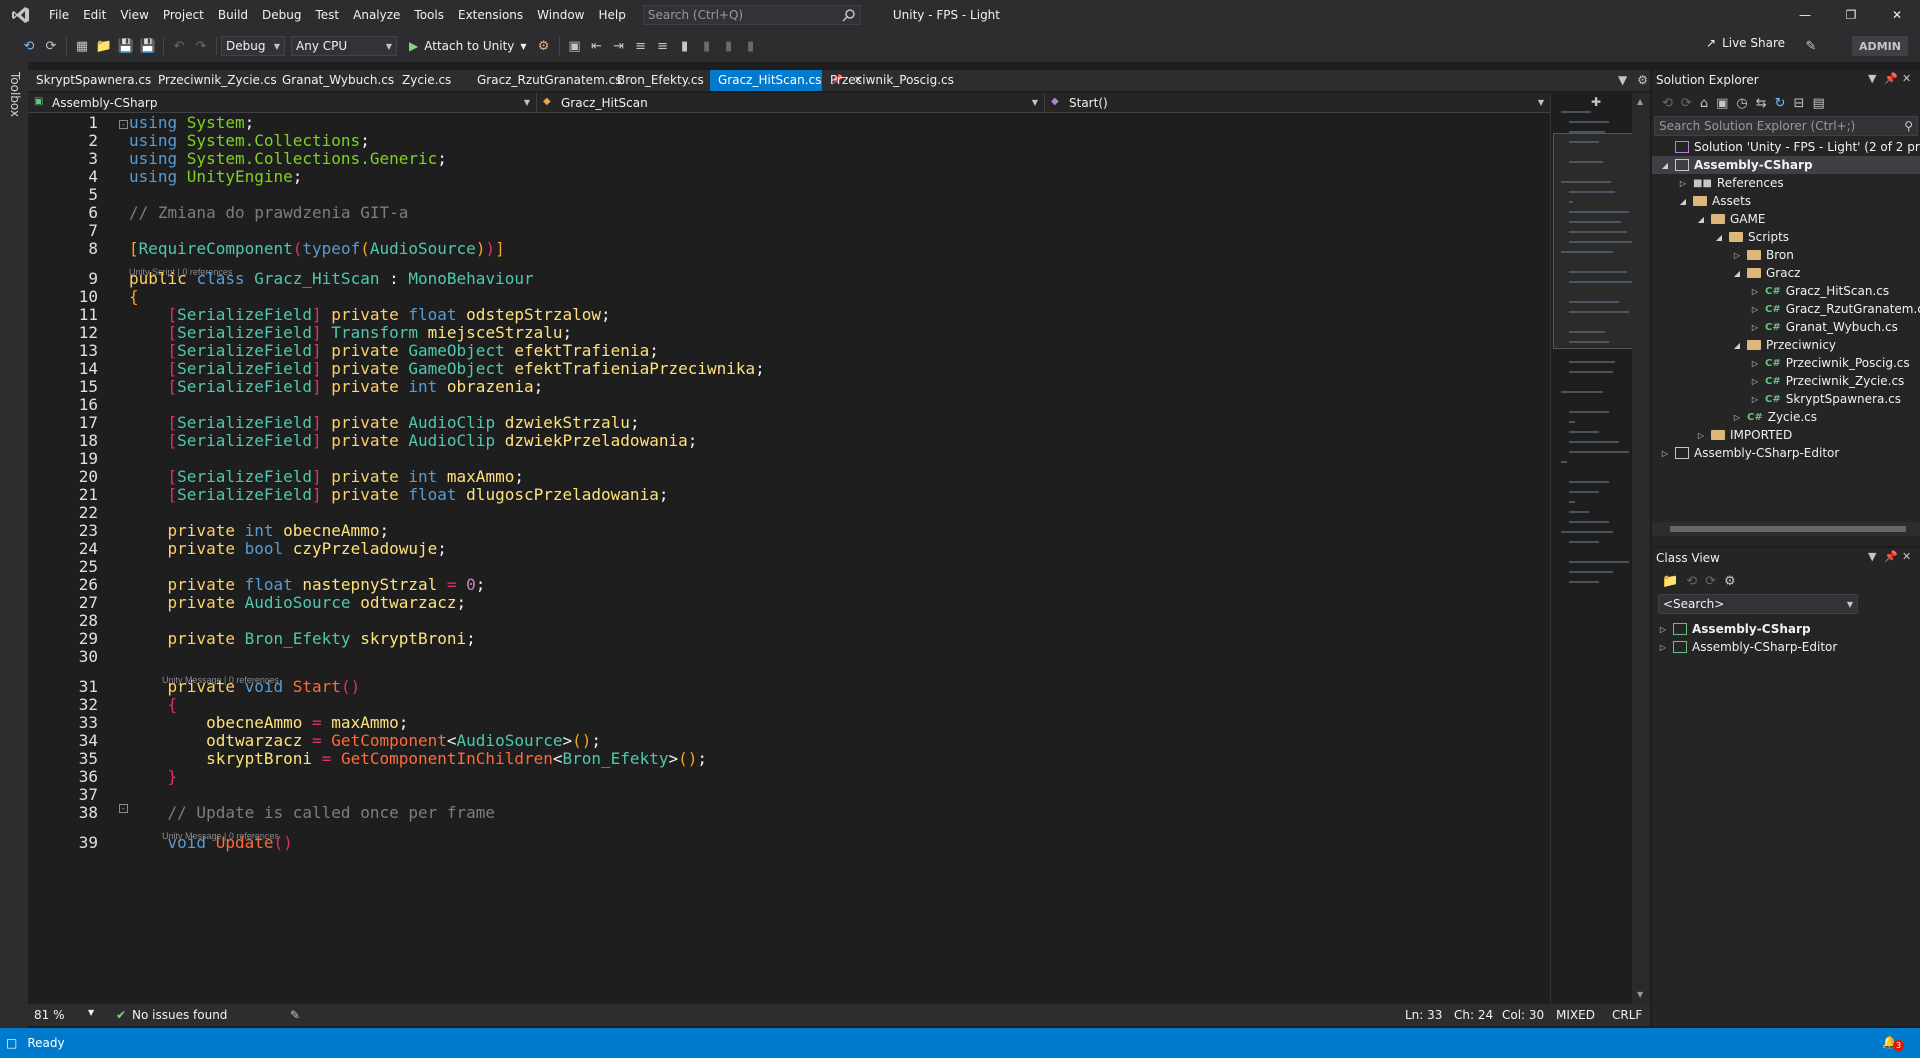  What do you see at coordinates (59, 15) in the screenshot?
I see `menu-file: File` at bounding box center [59, 15].